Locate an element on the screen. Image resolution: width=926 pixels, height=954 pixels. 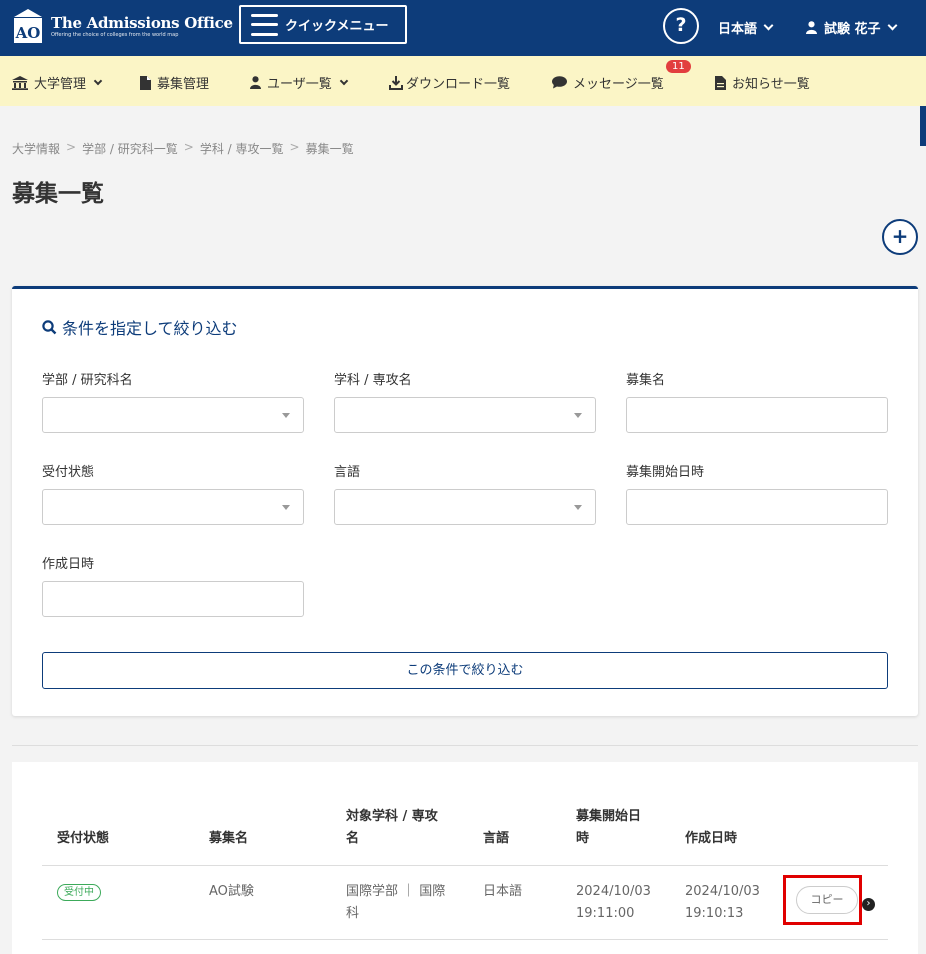
table-row-divider is located at coordinates (465, 939).